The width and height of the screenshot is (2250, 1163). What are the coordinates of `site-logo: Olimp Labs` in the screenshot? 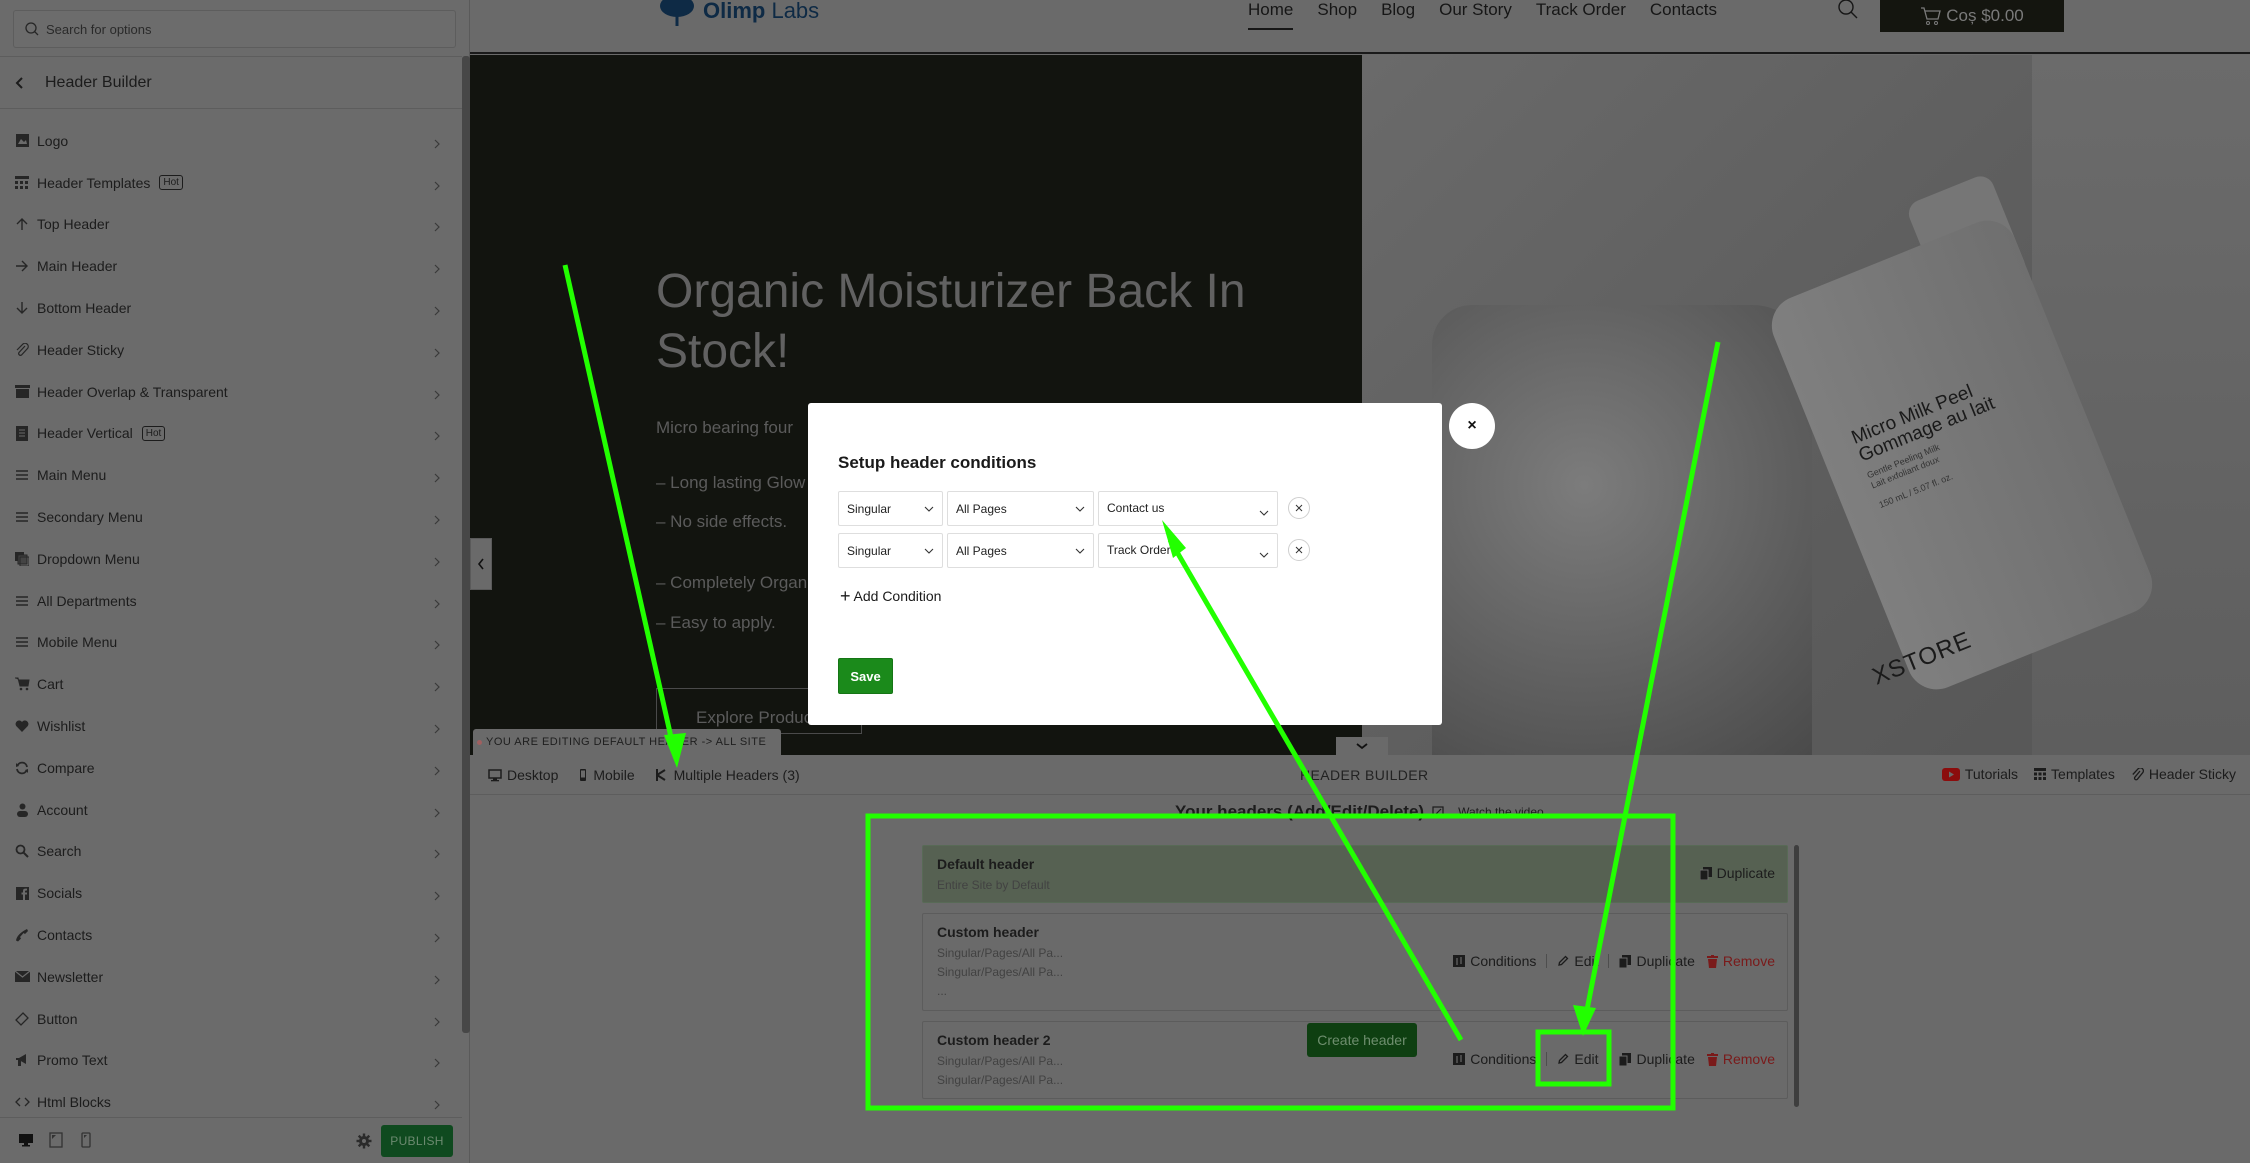 It's located at (738, 14).